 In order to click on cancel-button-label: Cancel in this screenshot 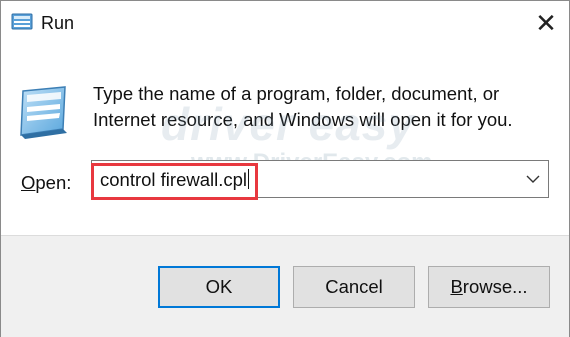, I will do `click(354, 286)`.